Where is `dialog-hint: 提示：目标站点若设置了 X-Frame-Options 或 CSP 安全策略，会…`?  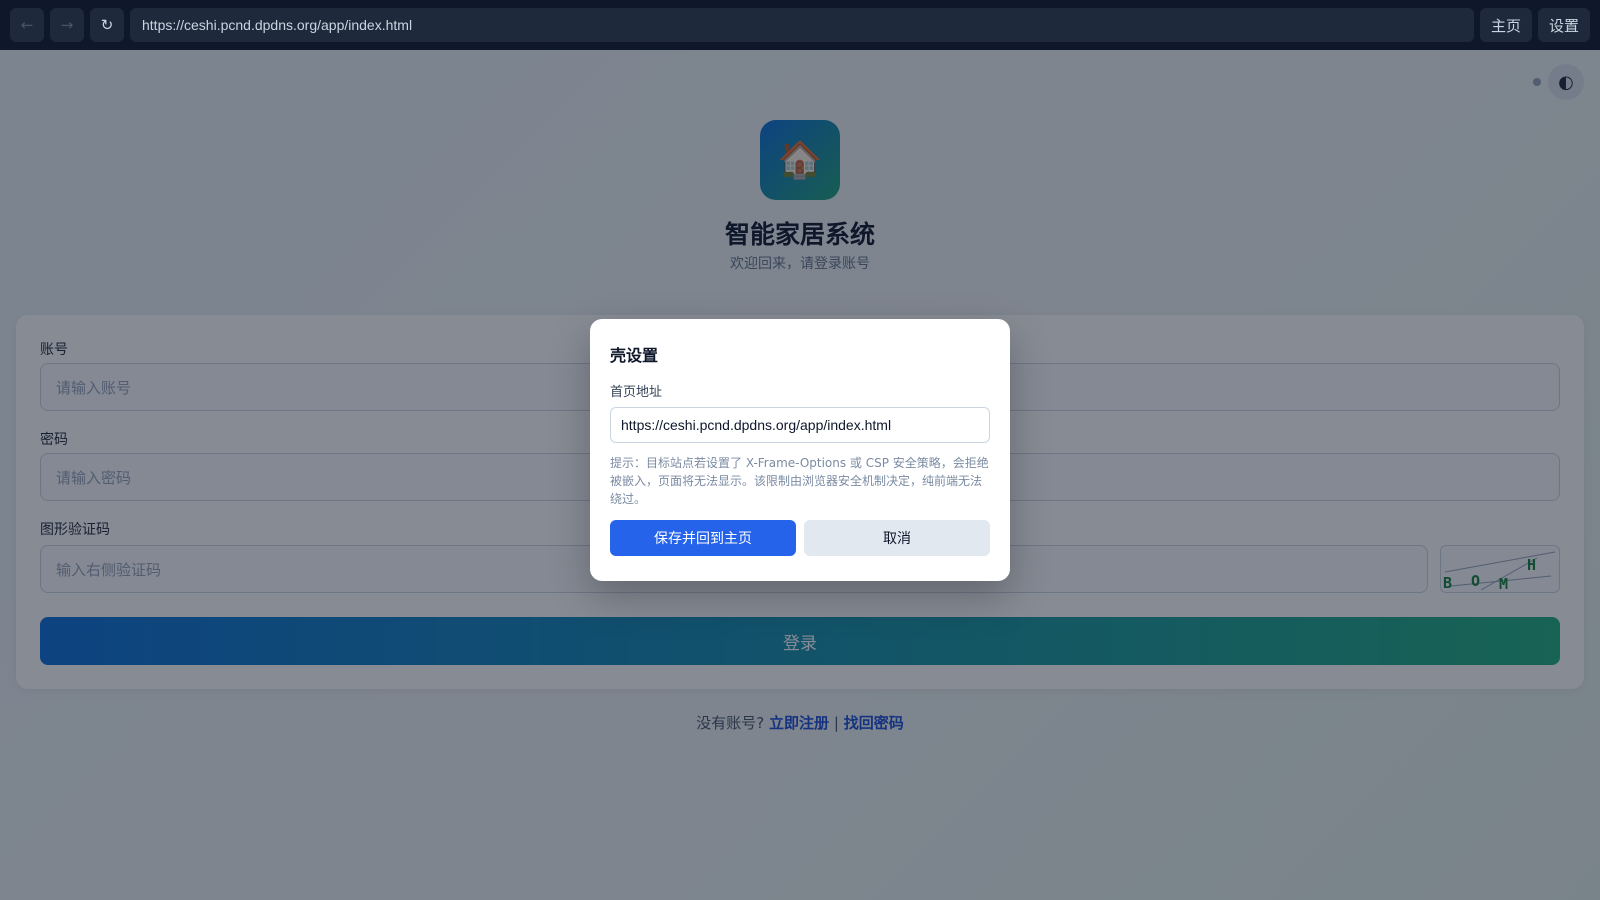 dialog-hint: 提示：目标站点若设置了 X-Frame-Options 或 CSP 安全策略，会… is located at coordinates (799, 481).